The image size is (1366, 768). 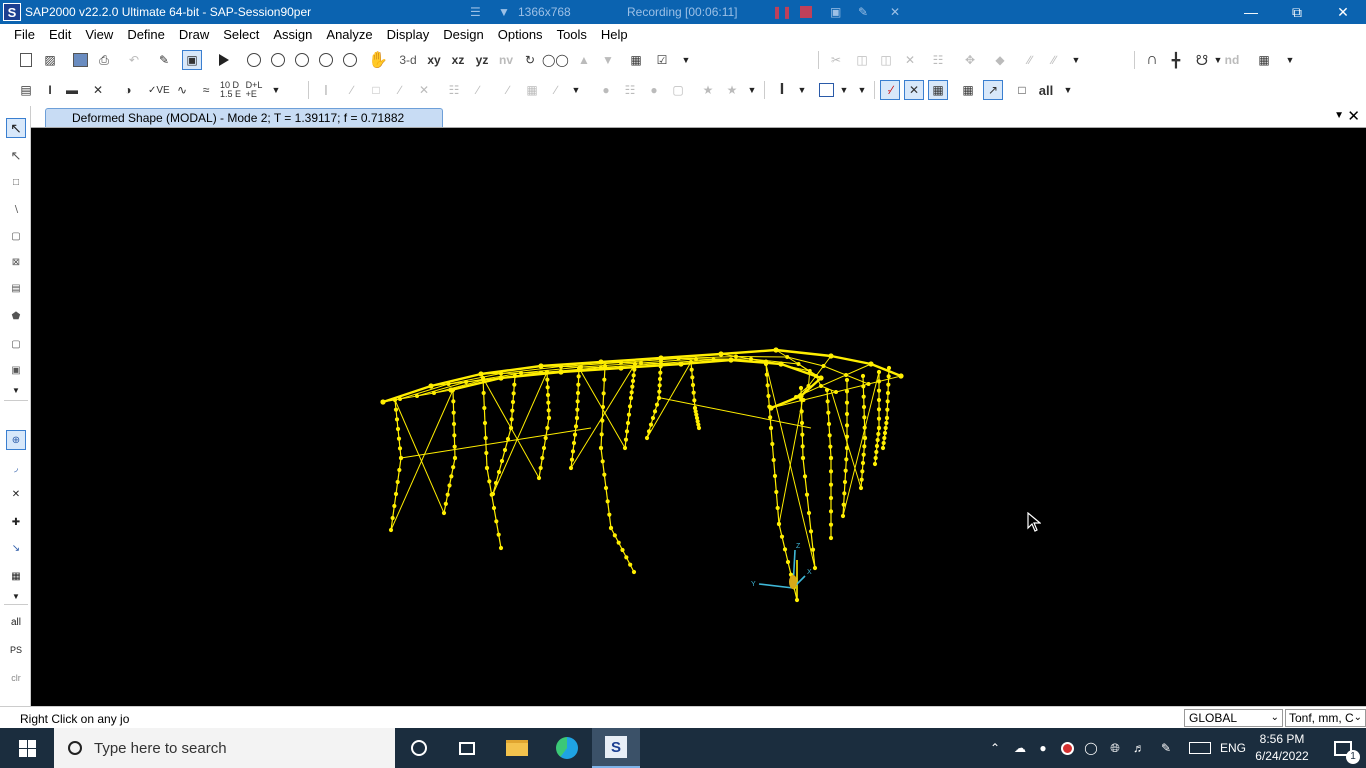 I want to click on snap-grid-icon: ▦, so click(x=938, y=90).